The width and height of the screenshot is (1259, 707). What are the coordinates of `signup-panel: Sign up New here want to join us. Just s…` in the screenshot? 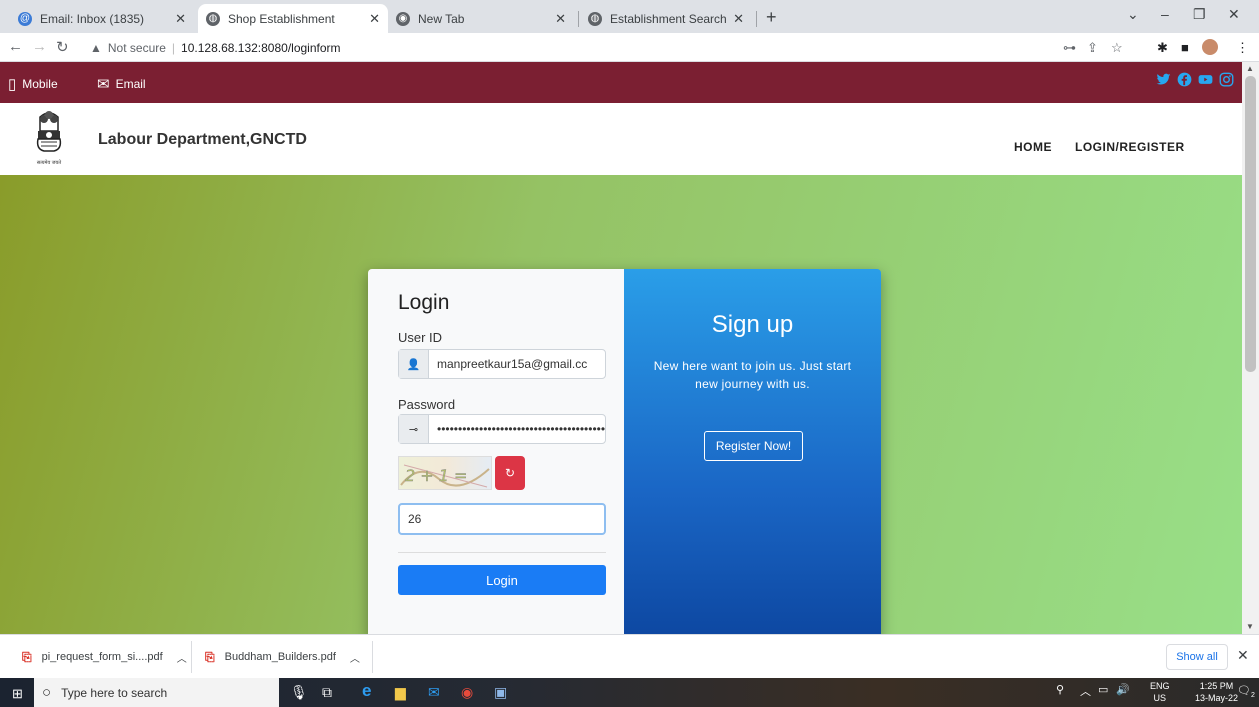 It's located at (752, 451).